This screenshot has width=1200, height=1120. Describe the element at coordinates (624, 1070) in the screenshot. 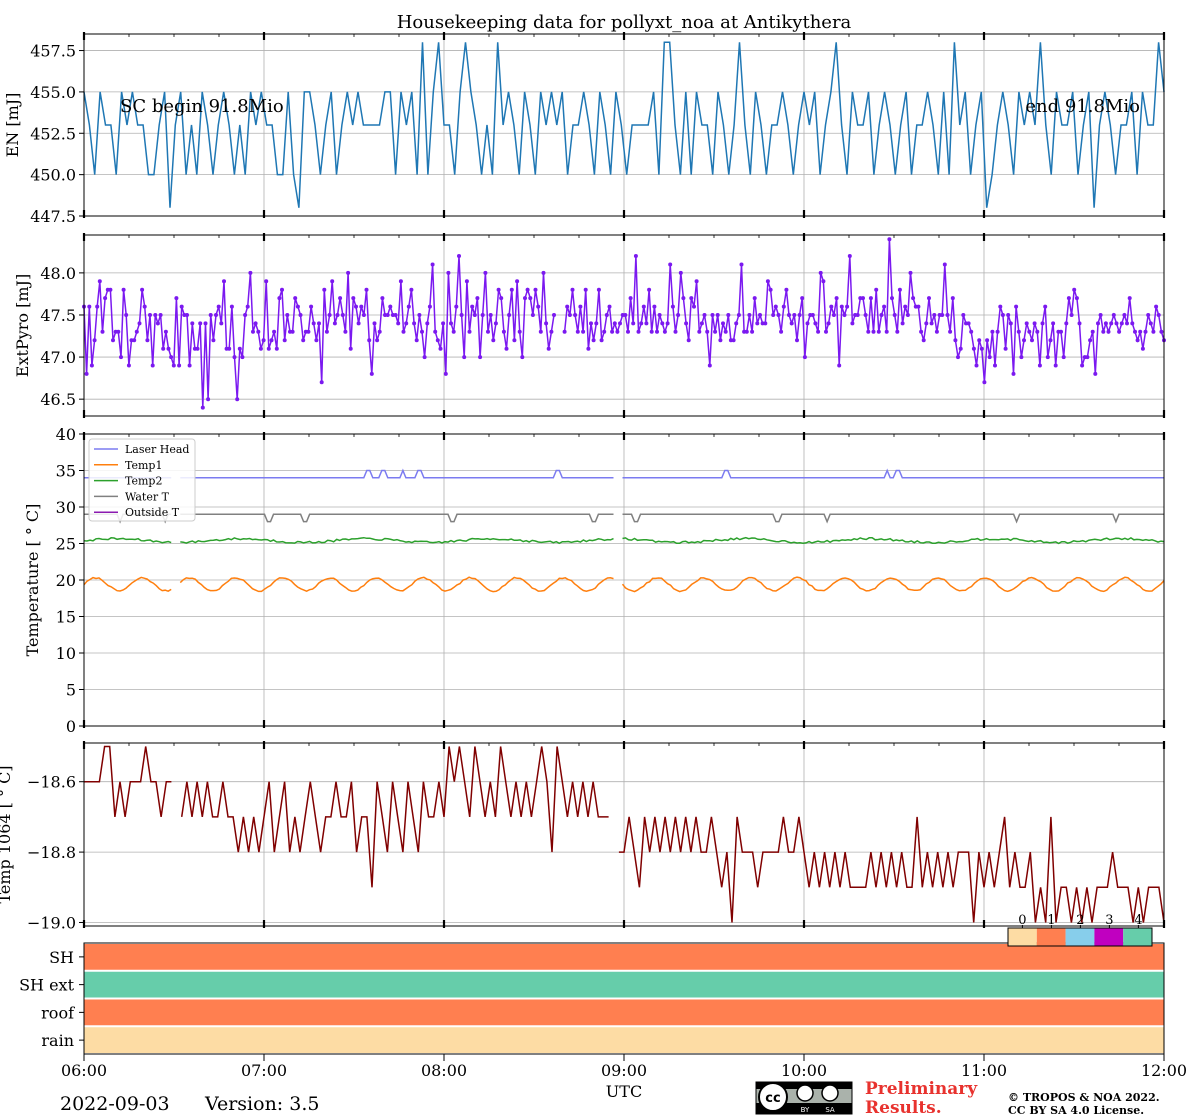

I see `x-axis: 06:00 07:00 08:00 09:00 10:00 11:00 12:00` at that location.